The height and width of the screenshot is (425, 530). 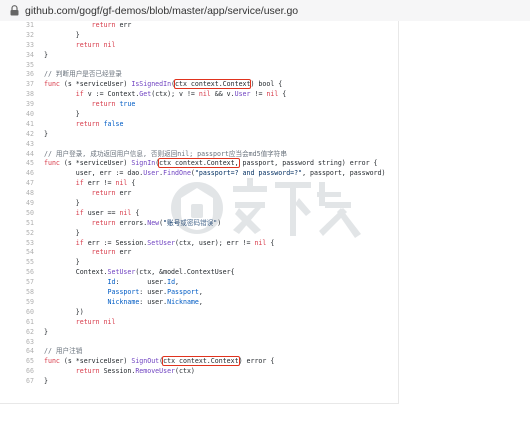 I want to click on line-number: 38, so click(x=17, y=95).